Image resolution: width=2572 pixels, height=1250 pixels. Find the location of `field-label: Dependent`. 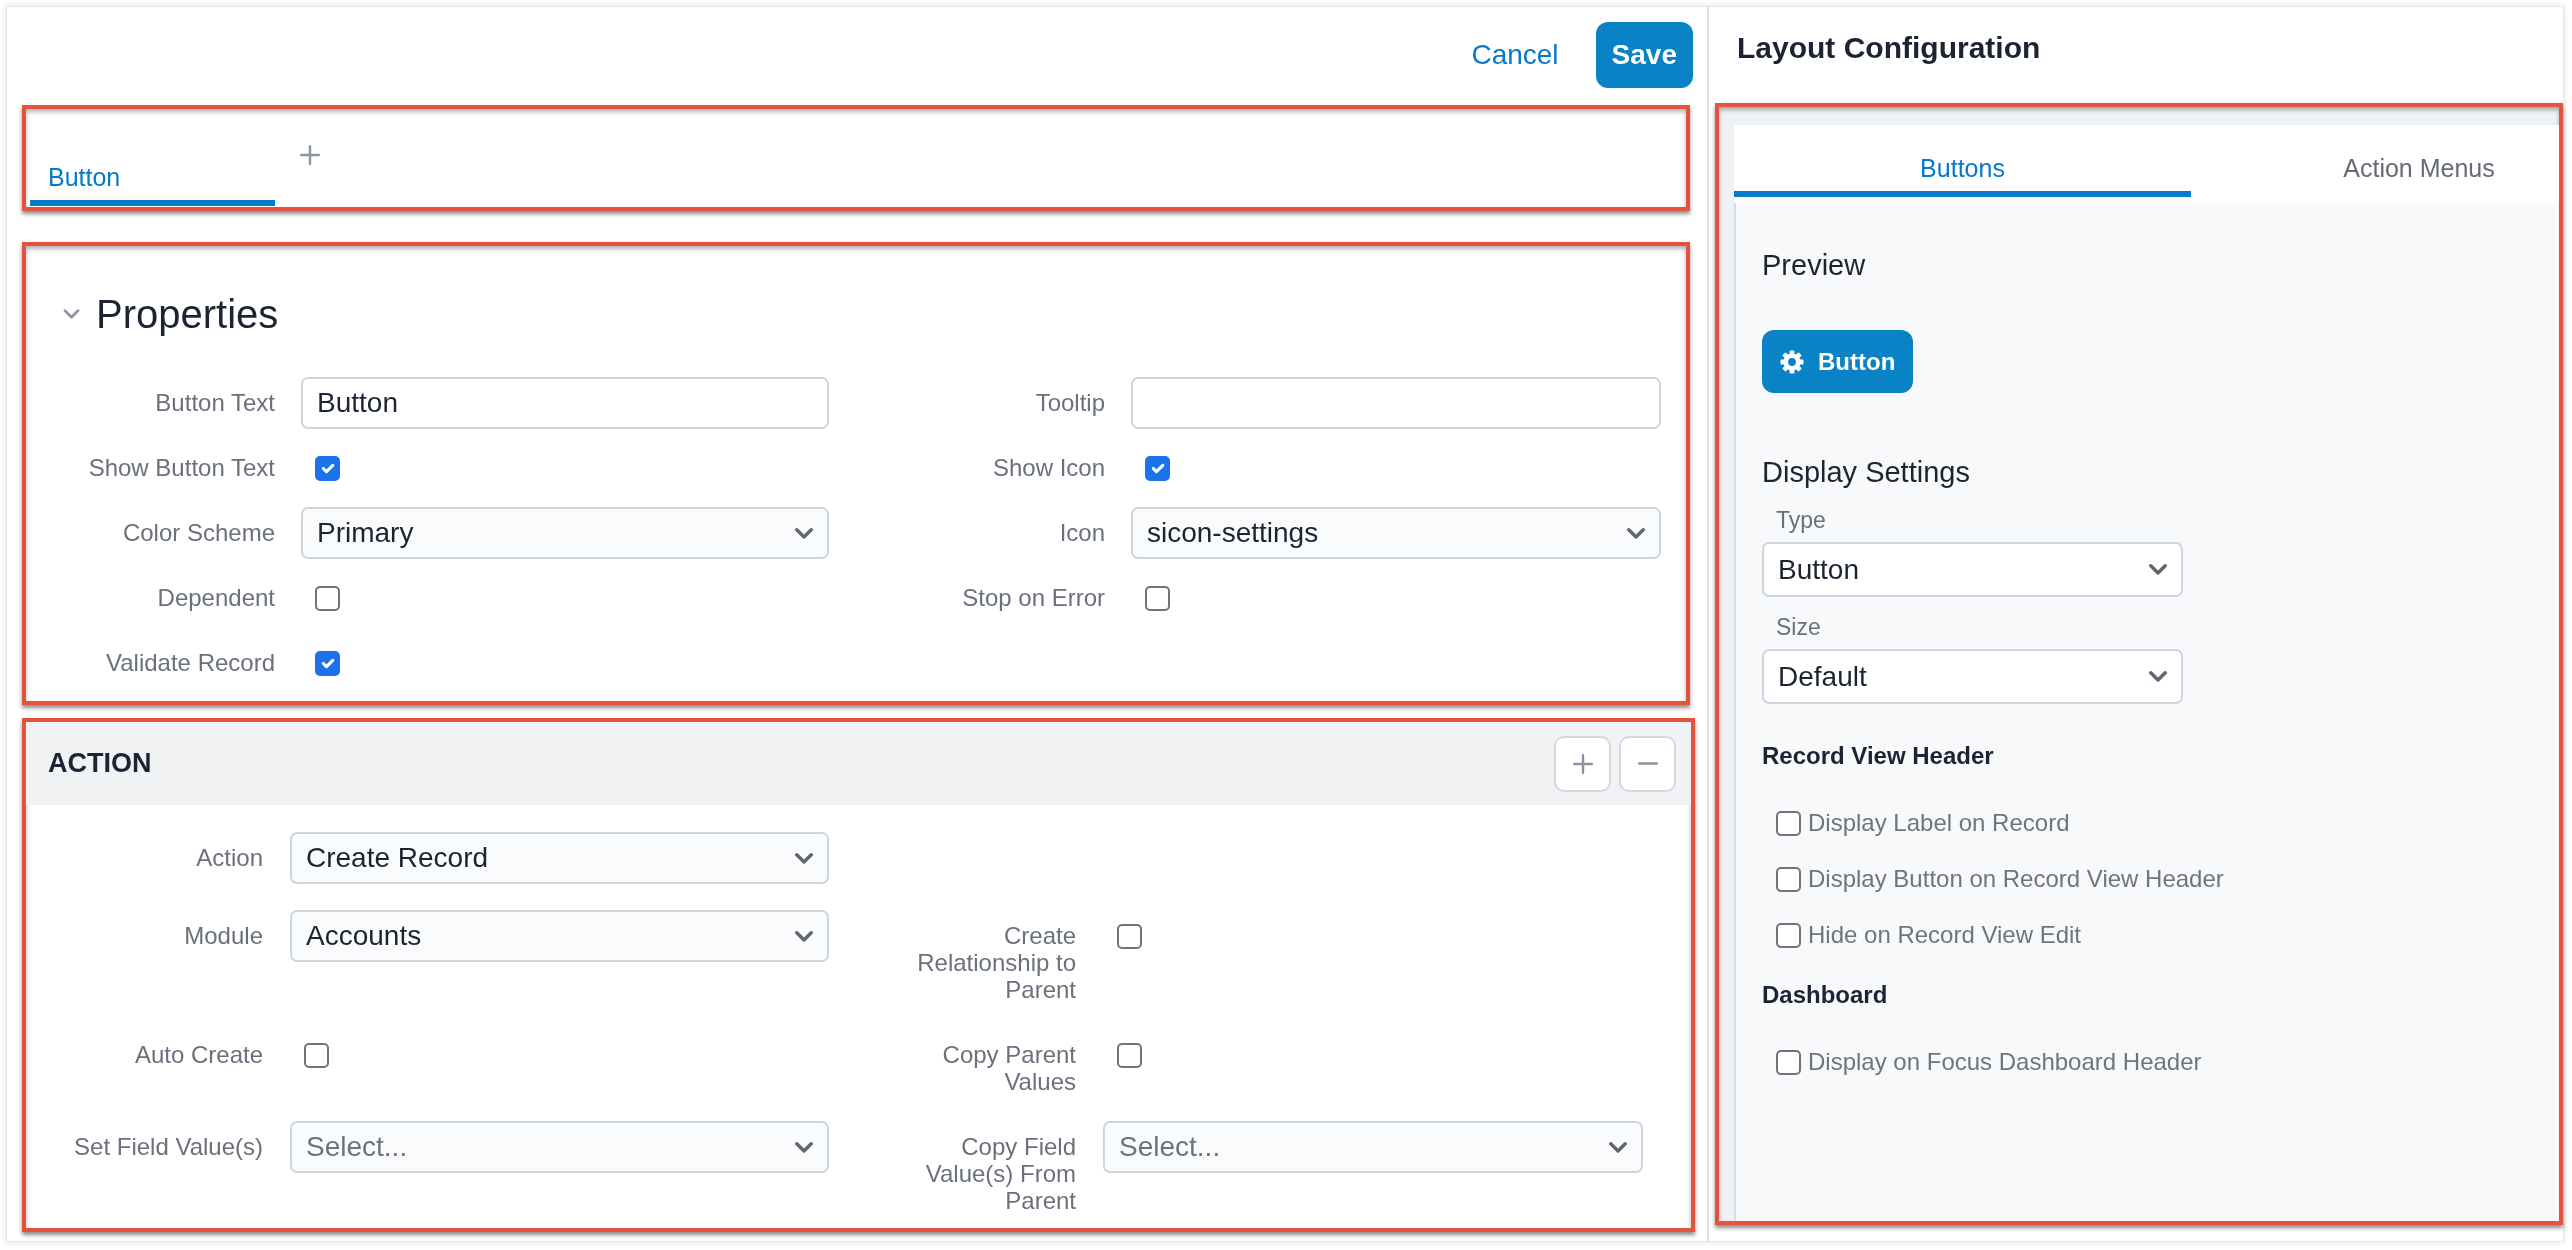

field-label: Dependent is located at coordinates (216, 597).